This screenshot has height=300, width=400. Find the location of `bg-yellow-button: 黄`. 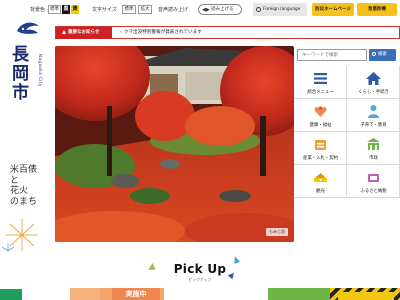

bg-yellow-button: 黄 is located at coordinates (75, 9).